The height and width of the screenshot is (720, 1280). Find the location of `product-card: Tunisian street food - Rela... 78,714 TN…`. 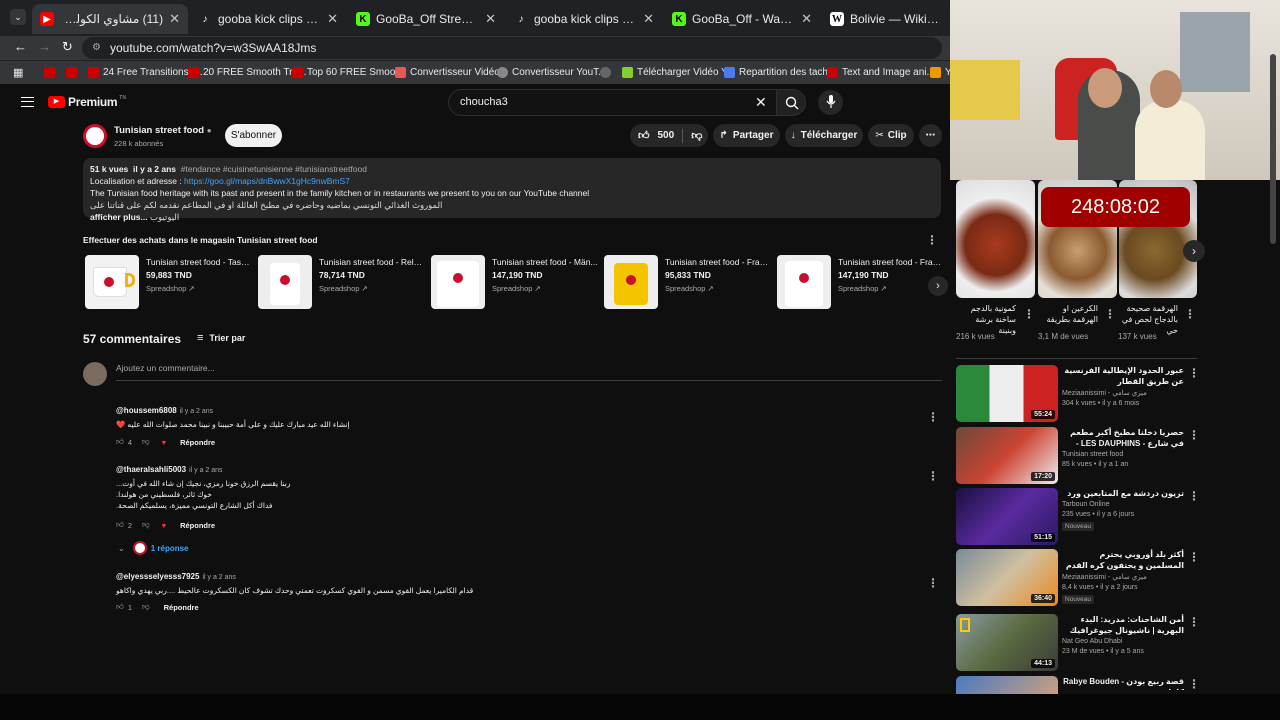

product-card: Tunisian street food - Rela... 78,714 TN… is located at coordinates (343, 283).